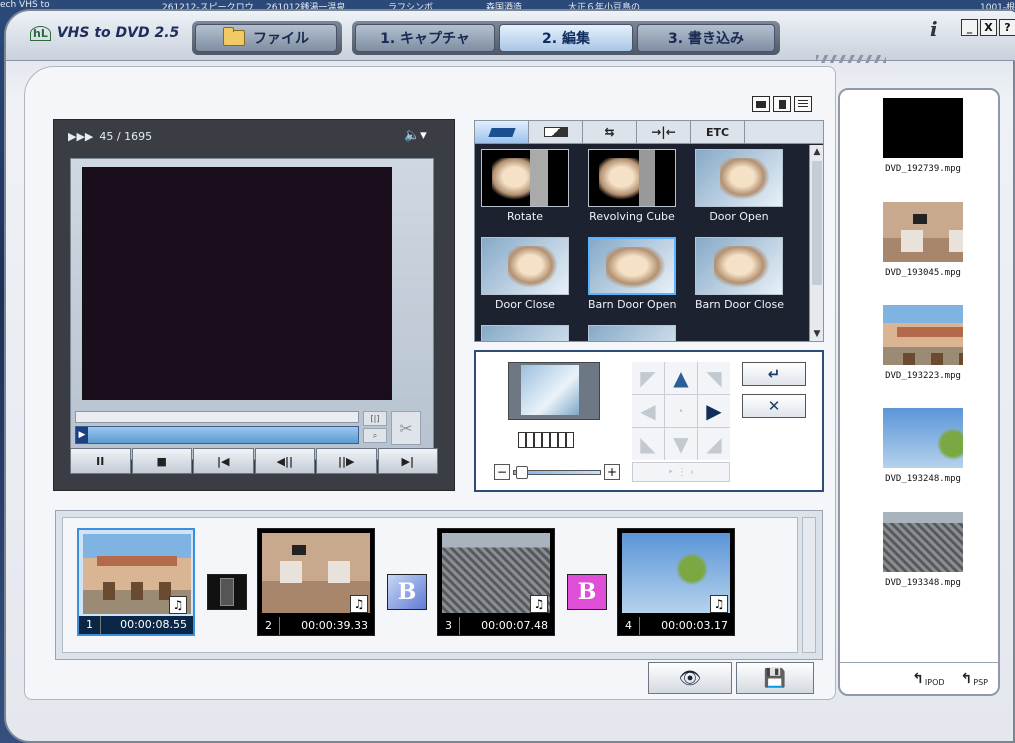 The image size is (1015, 743). Describe the element at coordinates (714, 411) in the screenshot. I see `direction-right-icon: ▶` at that location.